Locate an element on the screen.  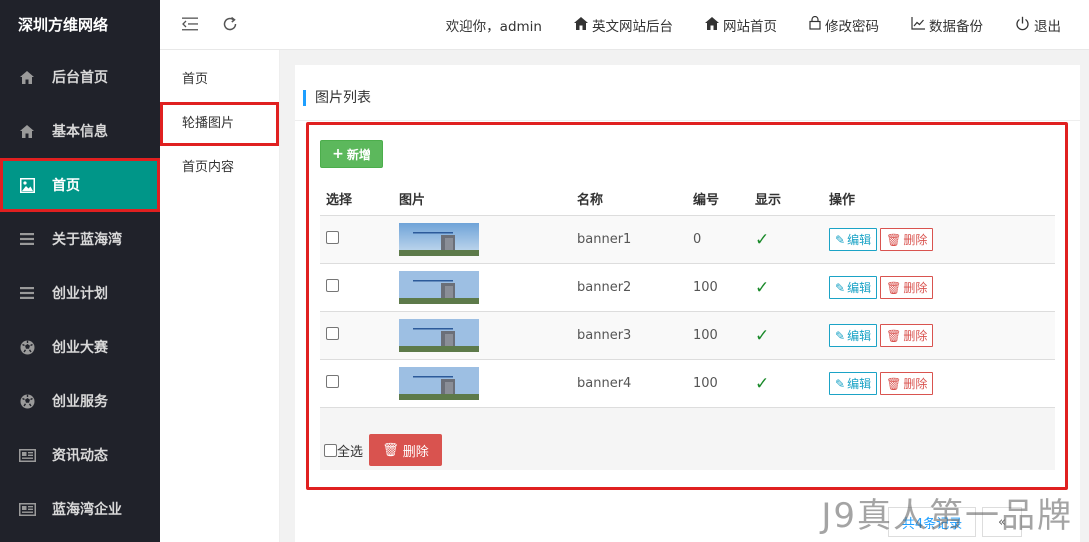
english-admin-link: 英文网站后台 is located at coordinates (623, 25).